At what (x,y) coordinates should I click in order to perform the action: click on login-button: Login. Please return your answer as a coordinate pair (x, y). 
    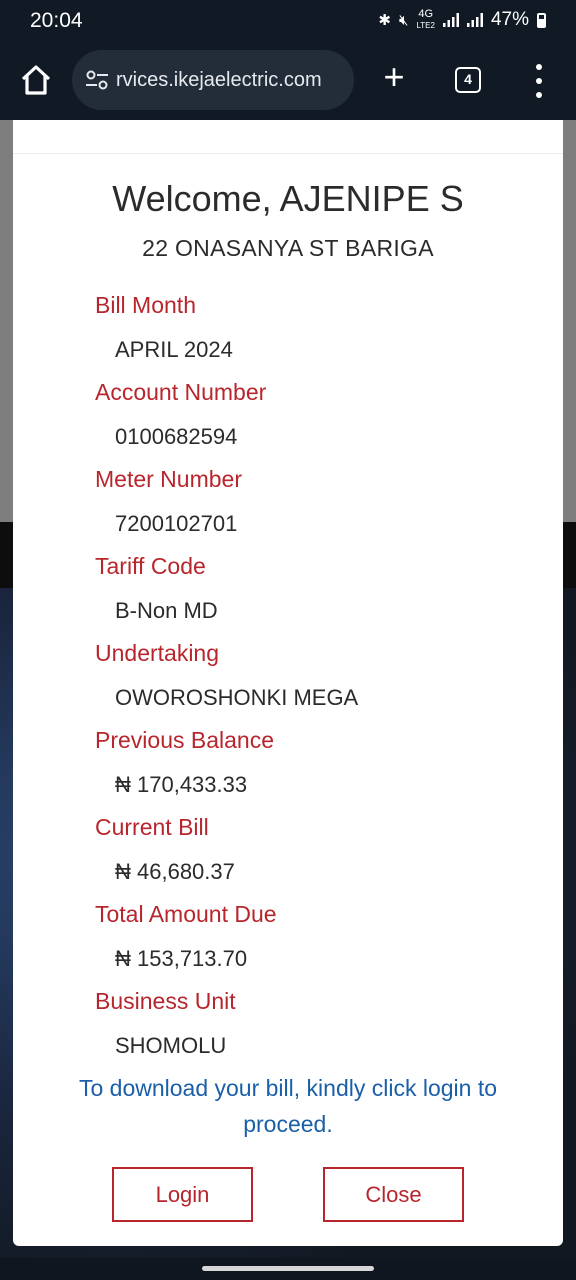
    Looking at the image, I should click on (182, 1194).